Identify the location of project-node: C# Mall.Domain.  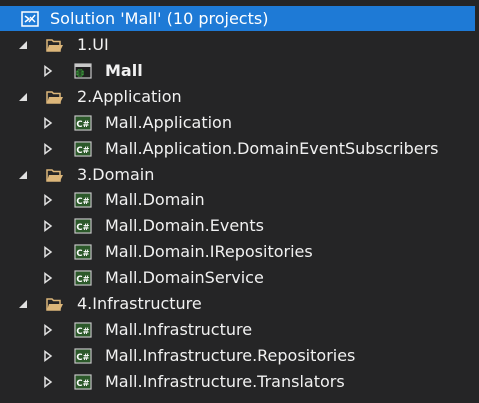
(239, 200).